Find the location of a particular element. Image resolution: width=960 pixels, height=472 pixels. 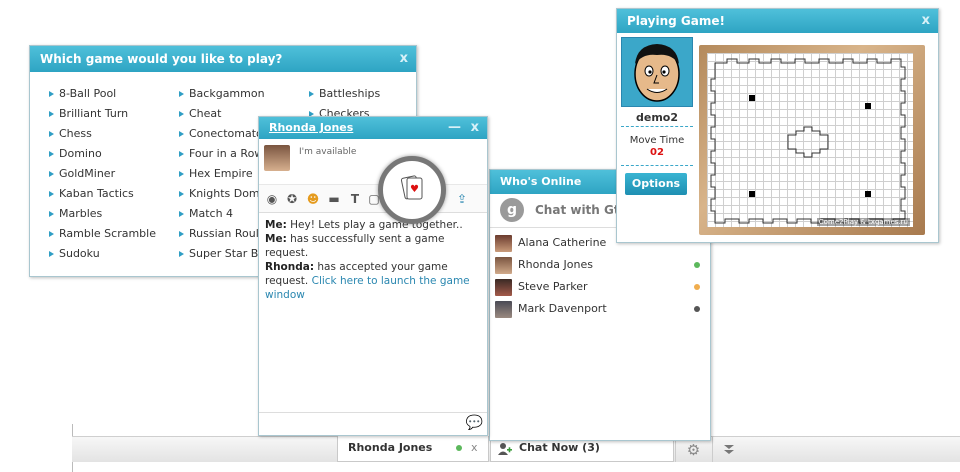

game-item: Hex Empire is located at coordinates (220, 174).